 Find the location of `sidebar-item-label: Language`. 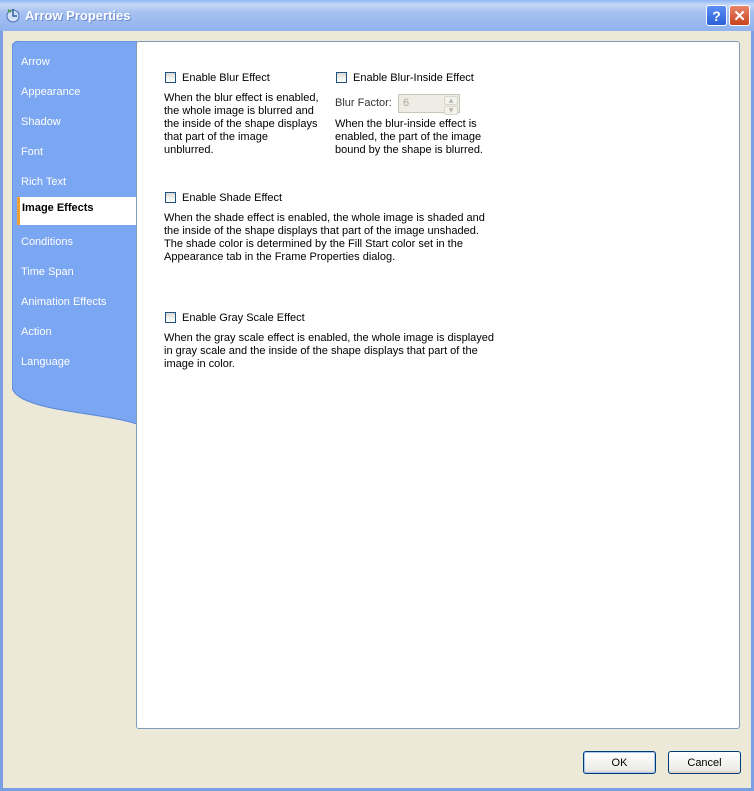

sidebar-item-label: Language is located at coordinates (45, 362).